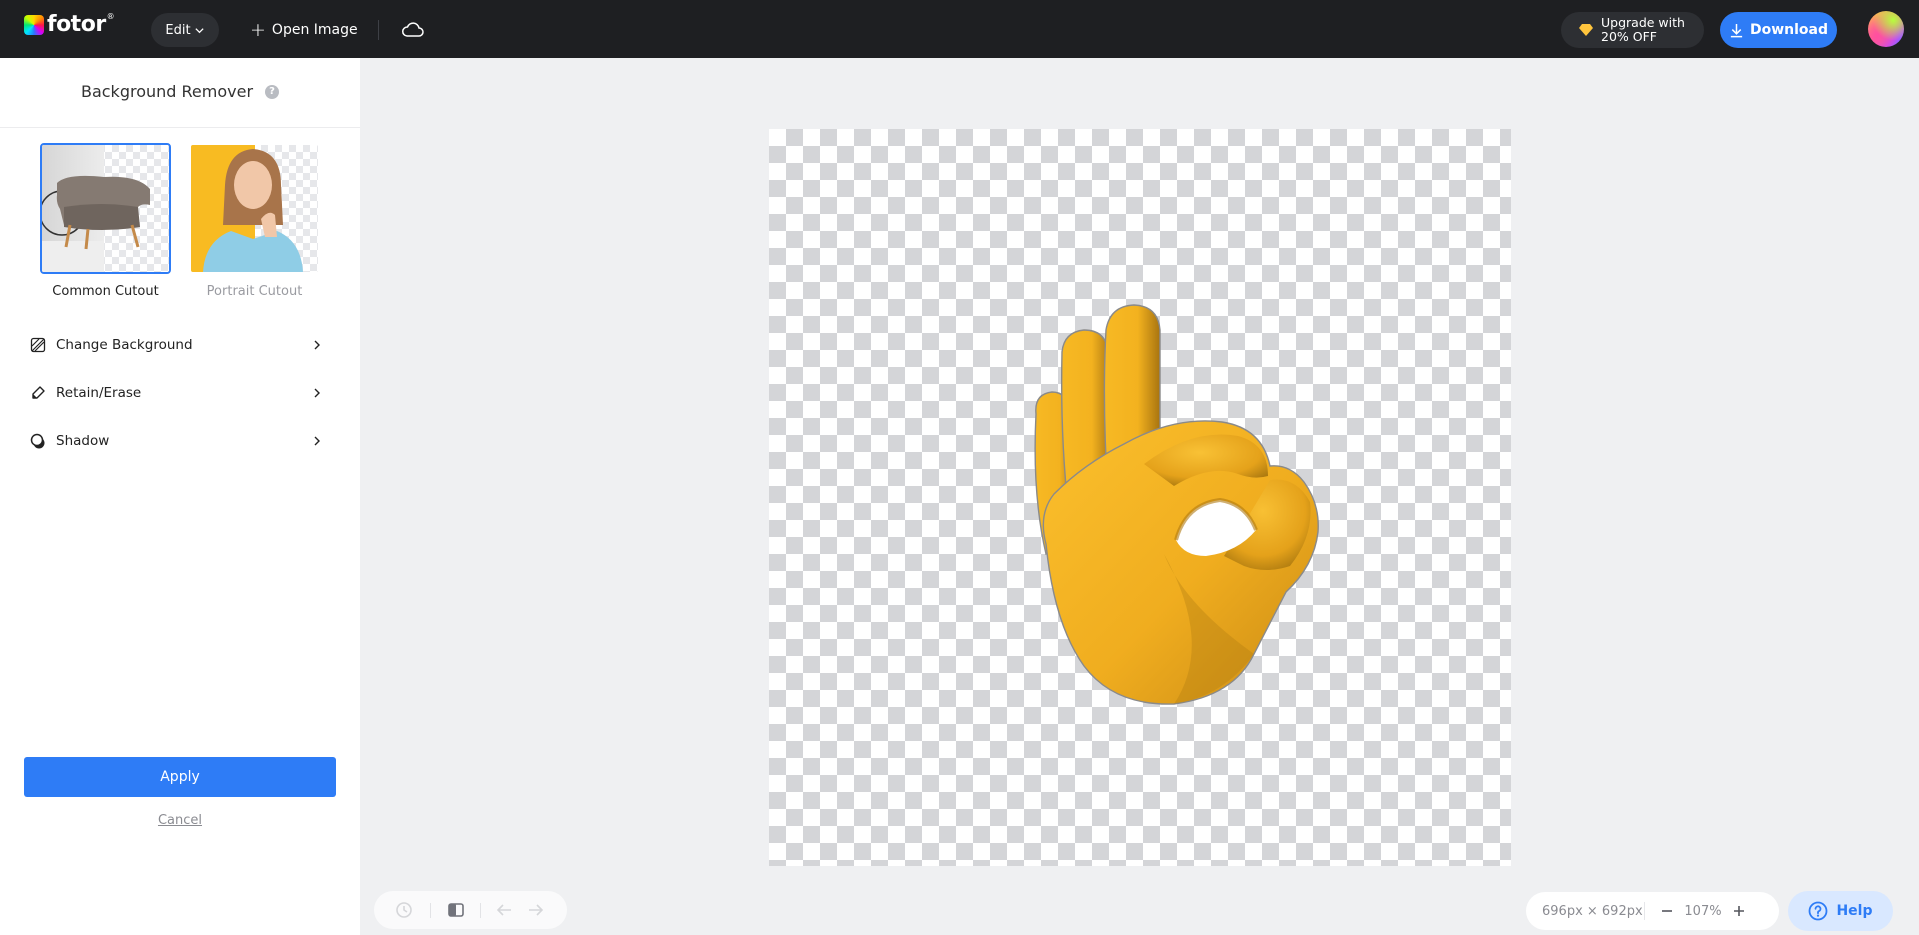 Image resolution: width=1919 pixels, height=935 pixels. I want to click on portrait-cutout-thumbnail, so click(254, 208).